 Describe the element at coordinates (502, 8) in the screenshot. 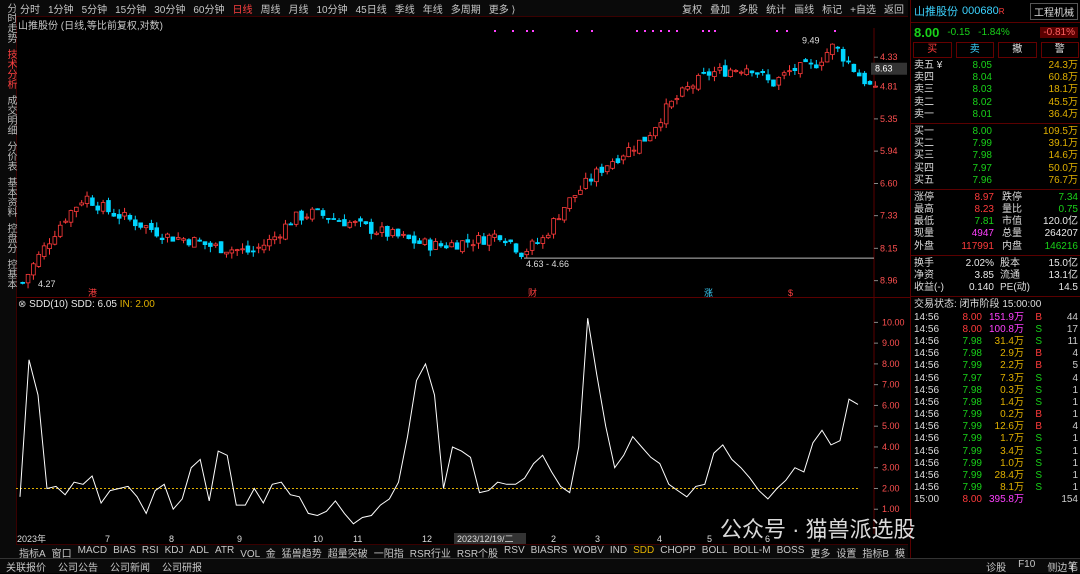

I see `period-tab: 更多 ⟩` at that location.